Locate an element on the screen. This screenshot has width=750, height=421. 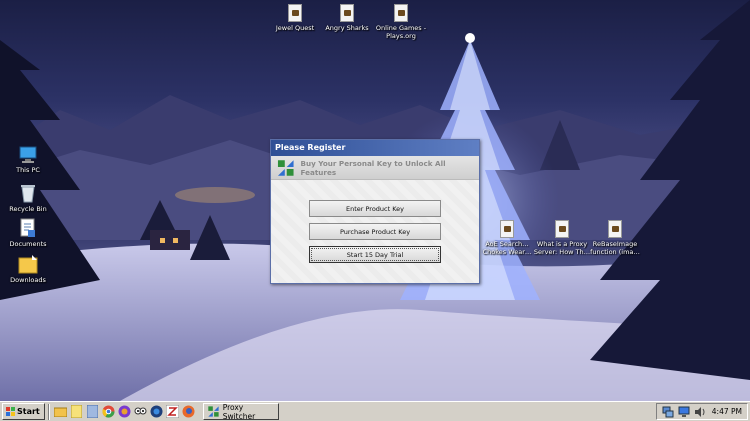
start-trial-button: Start 15 Day Trial is located at coordinates (375, 254).